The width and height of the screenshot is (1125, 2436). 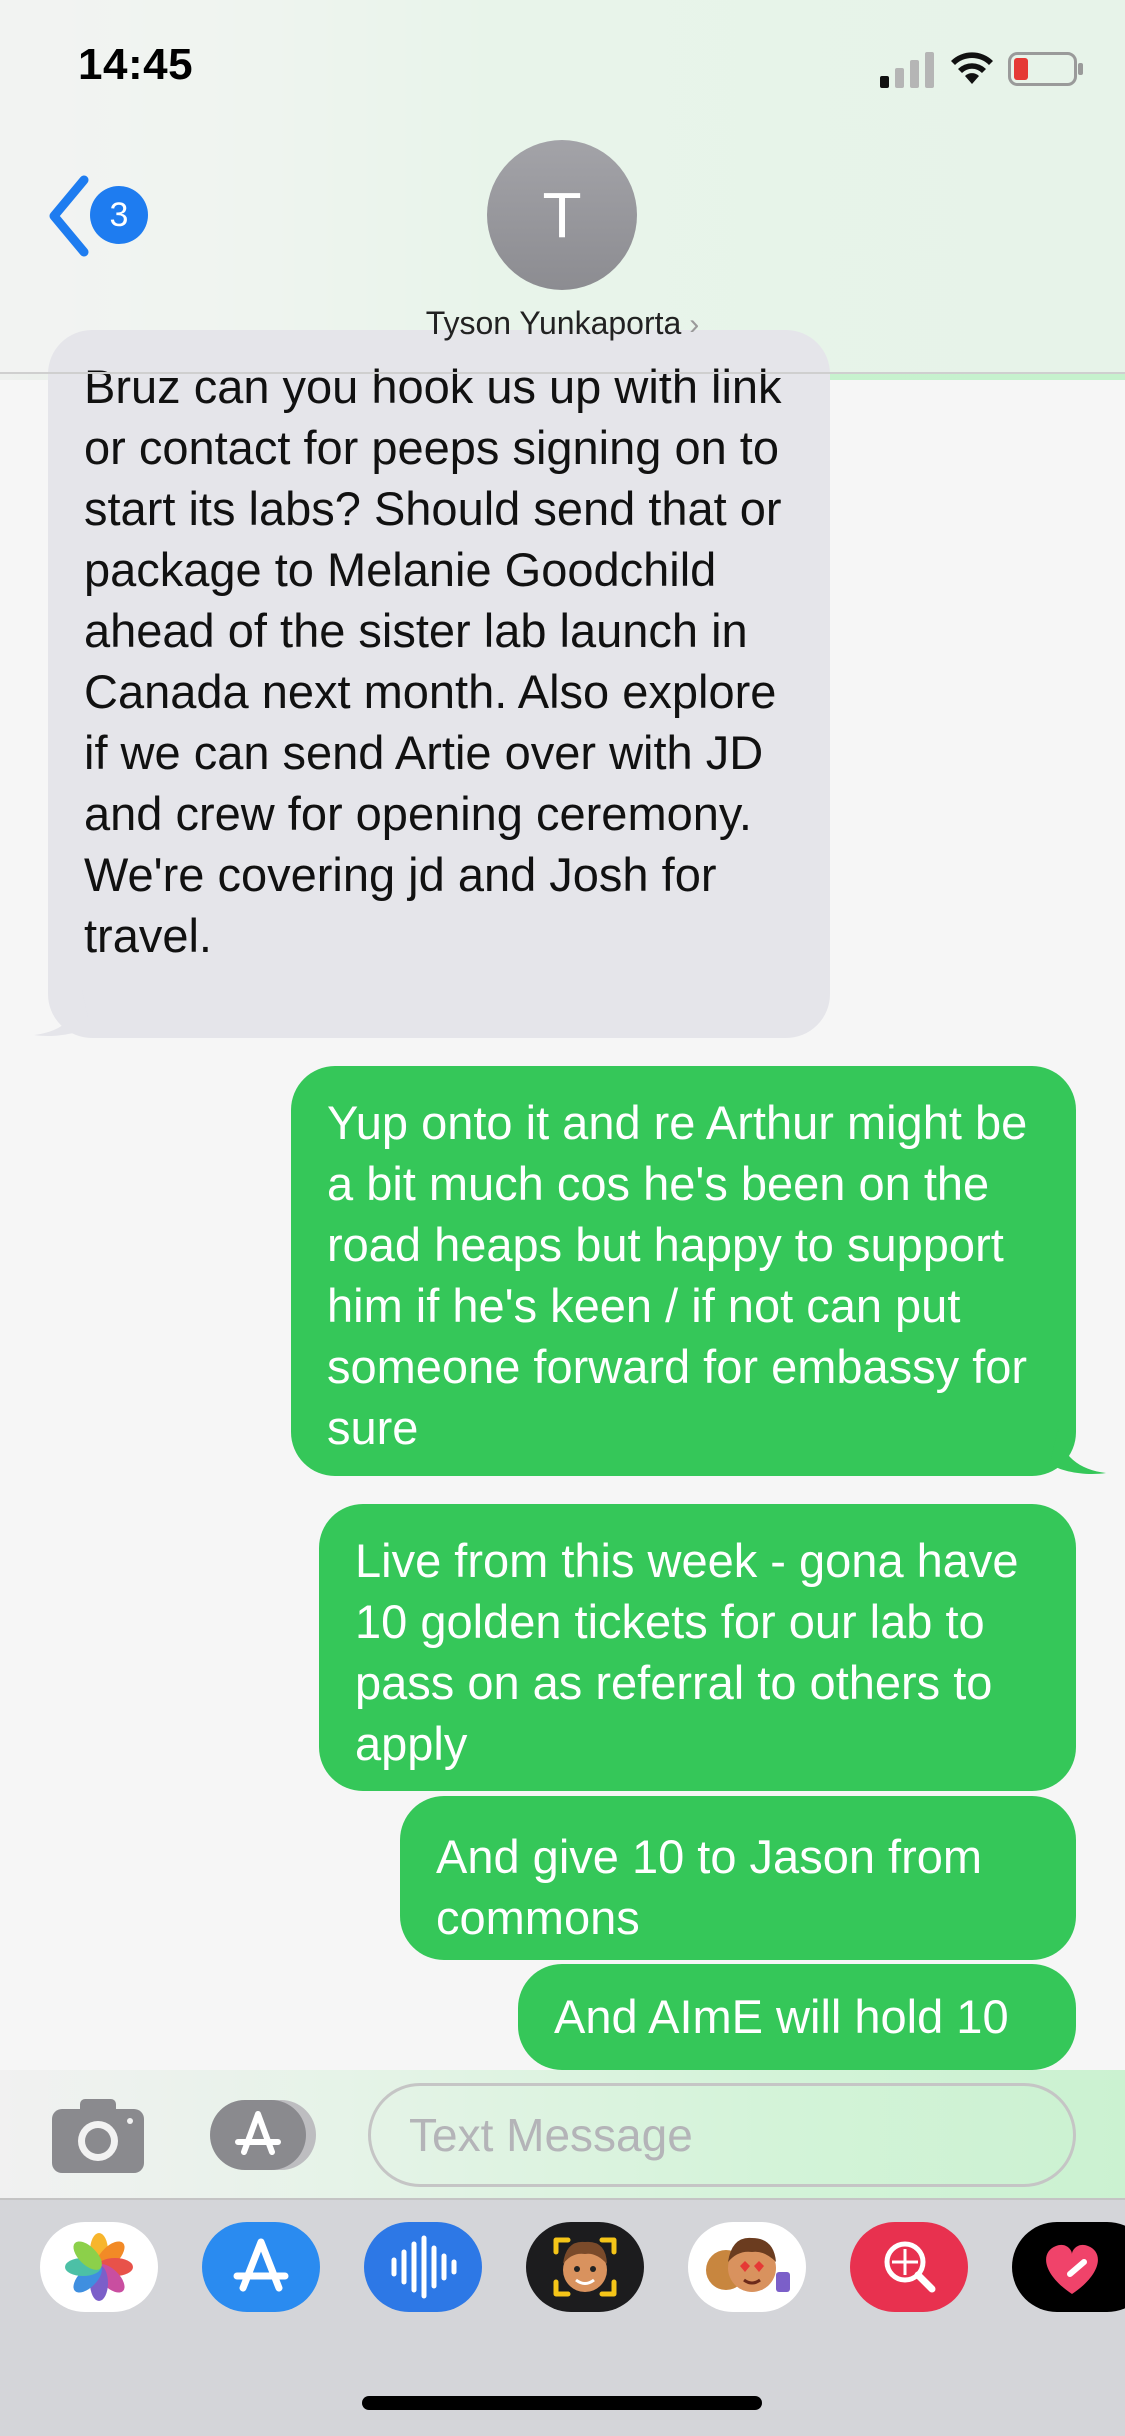 I want to click on contact-avatar: T, so click(x=562, y=215).